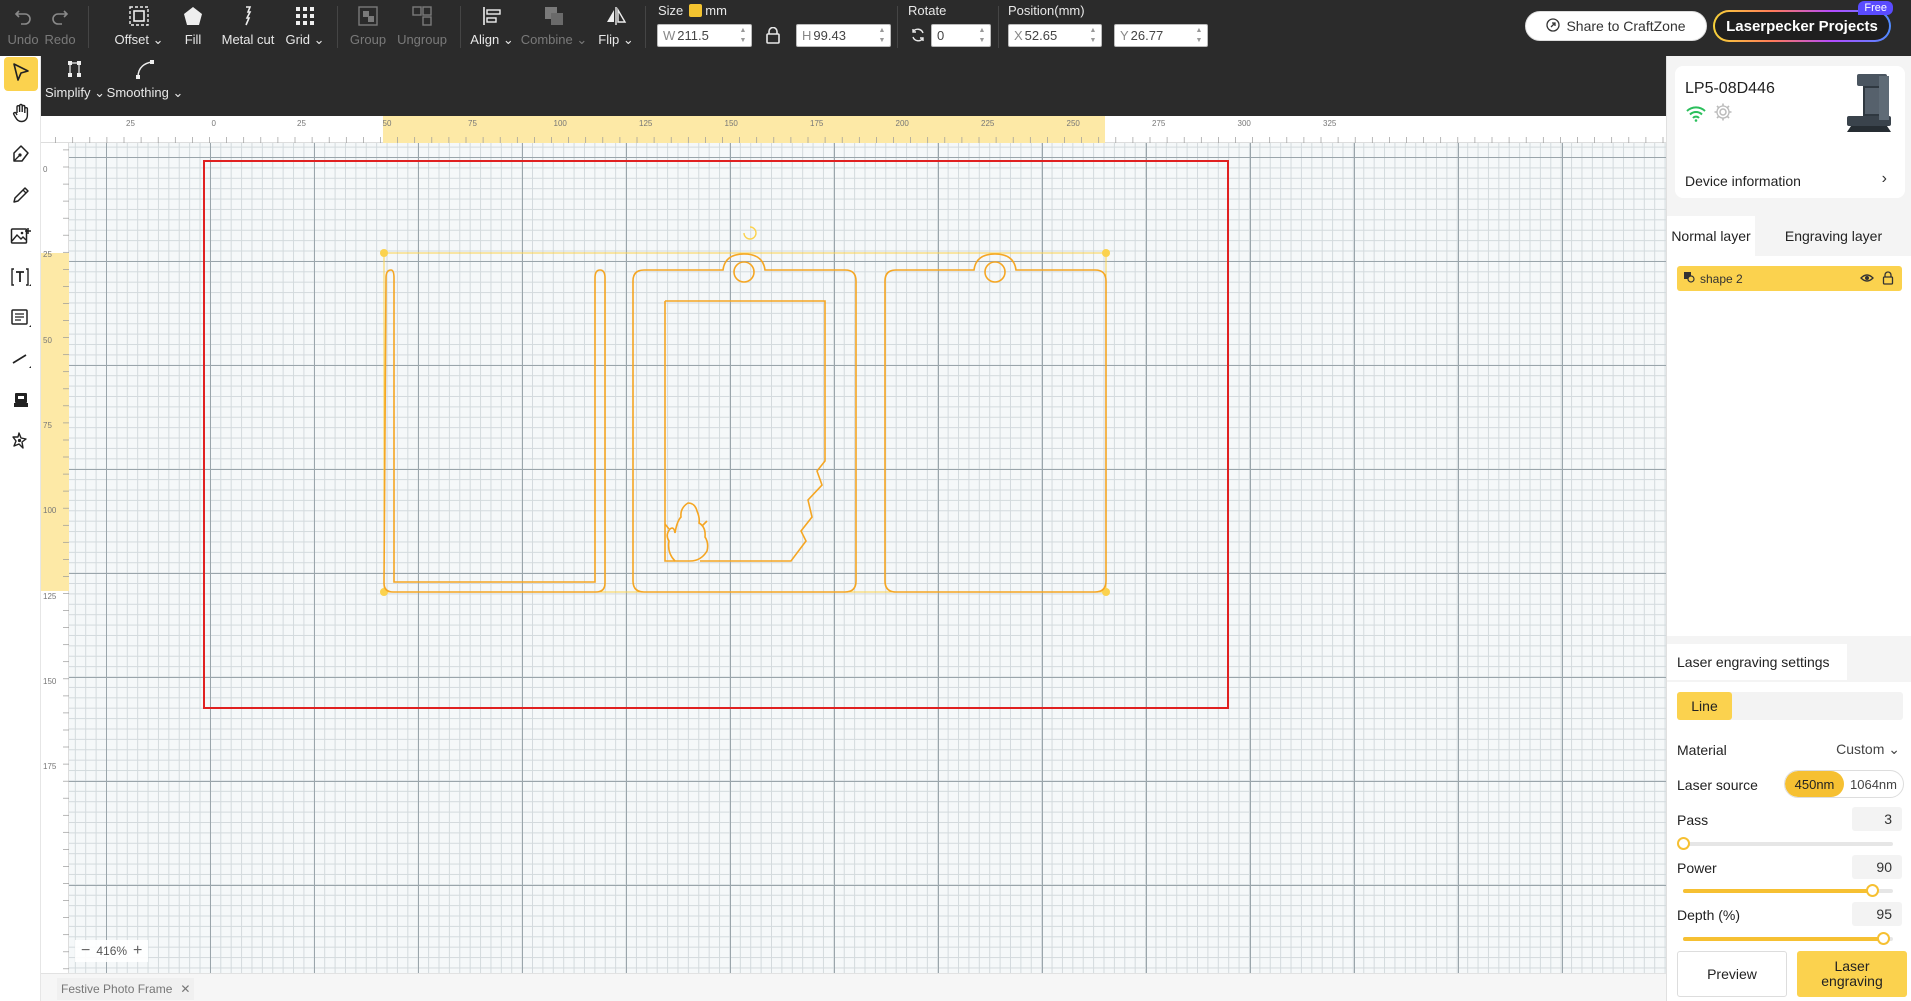 Image resolution: width=1911 pixels, height=1001 pixels. I want to click on toolbar-divider, so click(998, 27).